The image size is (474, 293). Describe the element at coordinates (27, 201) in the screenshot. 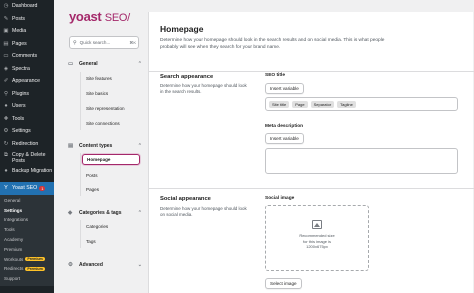

I see `submenu-general: General` at that location.